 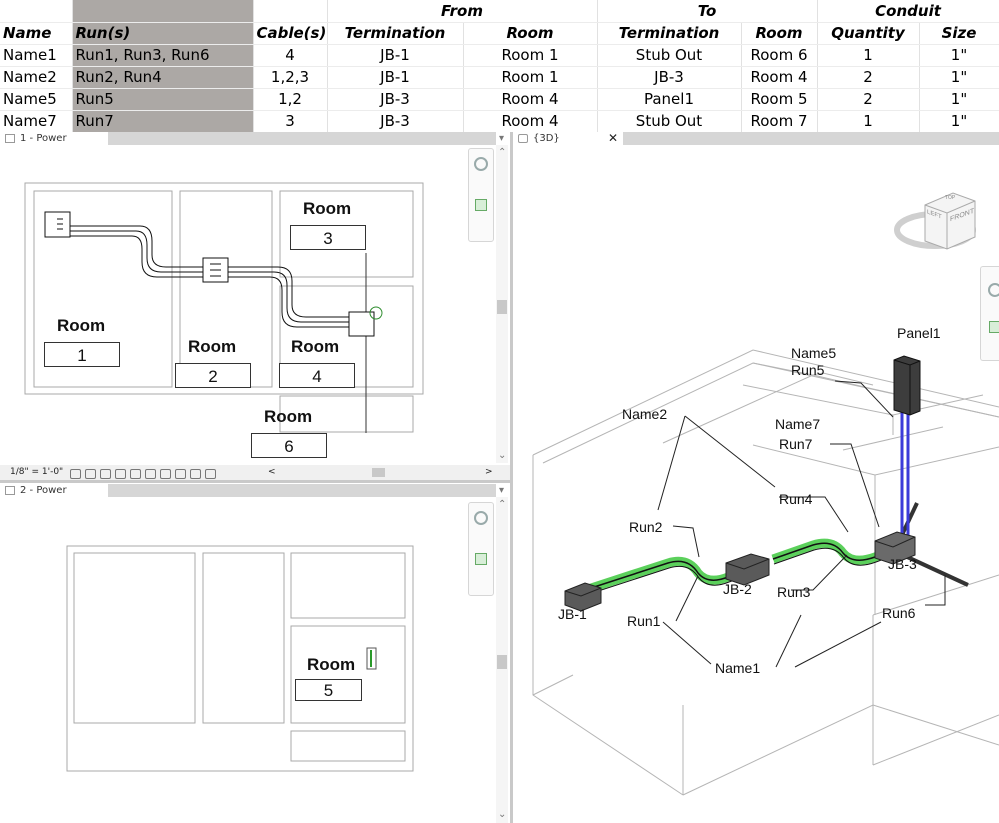 I want to click on cell-cables: 4, so click(x=290, y=55).